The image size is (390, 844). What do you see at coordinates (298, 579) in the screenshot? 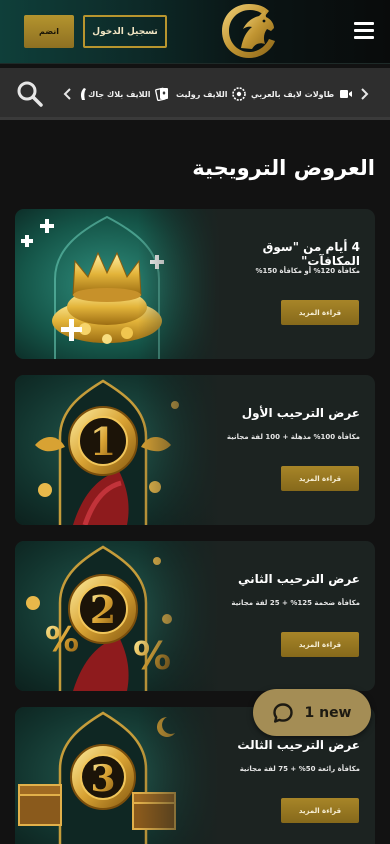
I see `promo-card-title: عرض الترحيب الثاني` at bounding box center [298, 579].